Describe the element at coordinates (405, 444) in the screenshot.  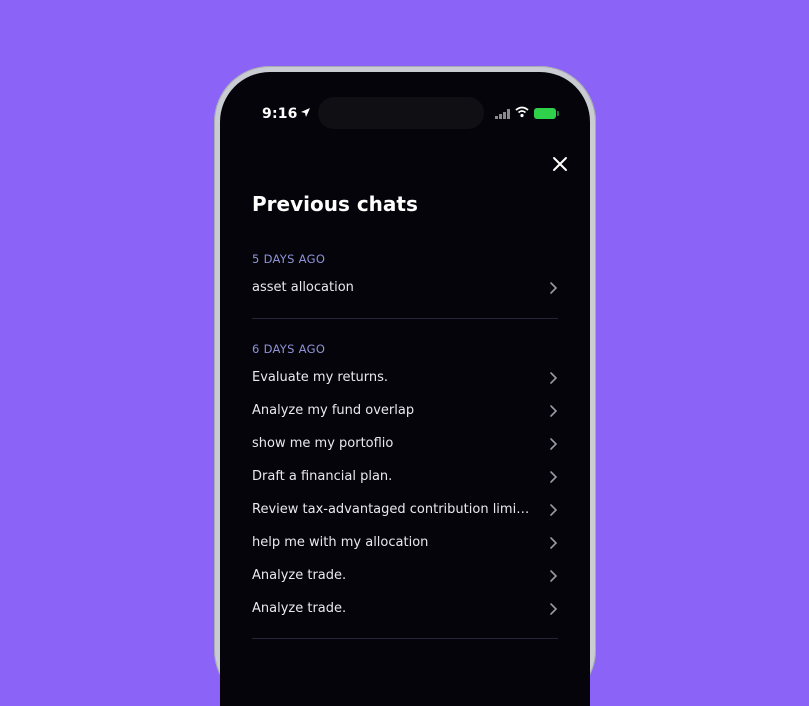
I see `chat-item: show me my portoflio` at that location.